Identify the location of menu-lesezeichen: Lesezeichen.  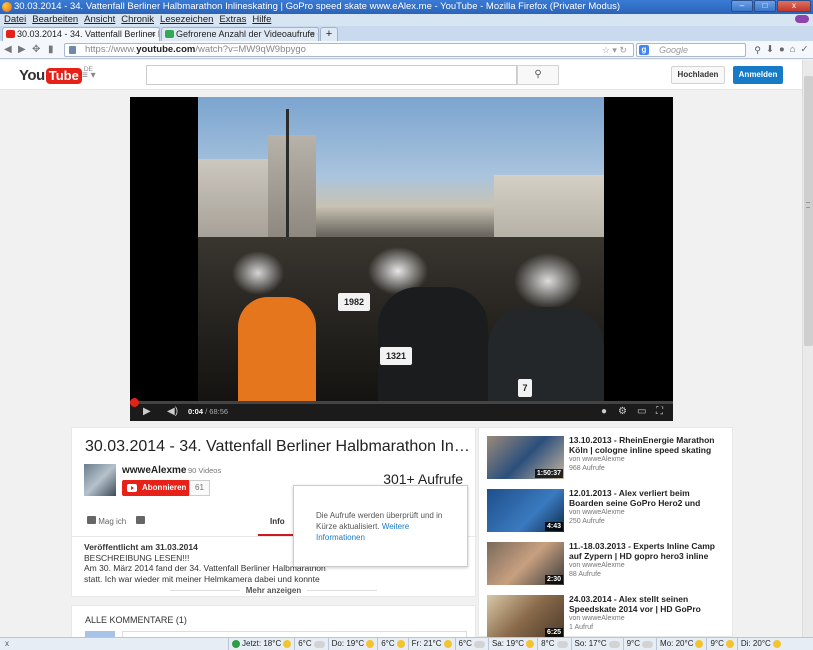
(186, 20).